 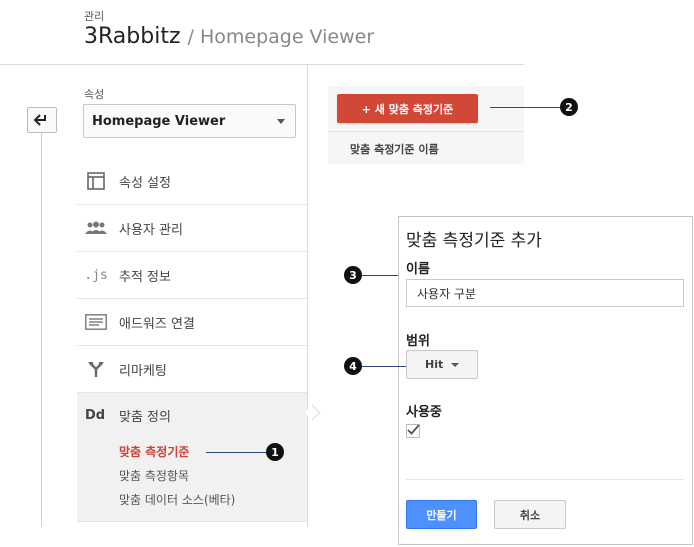 I want to click on table-header-divider, so click(x=426, y=131).